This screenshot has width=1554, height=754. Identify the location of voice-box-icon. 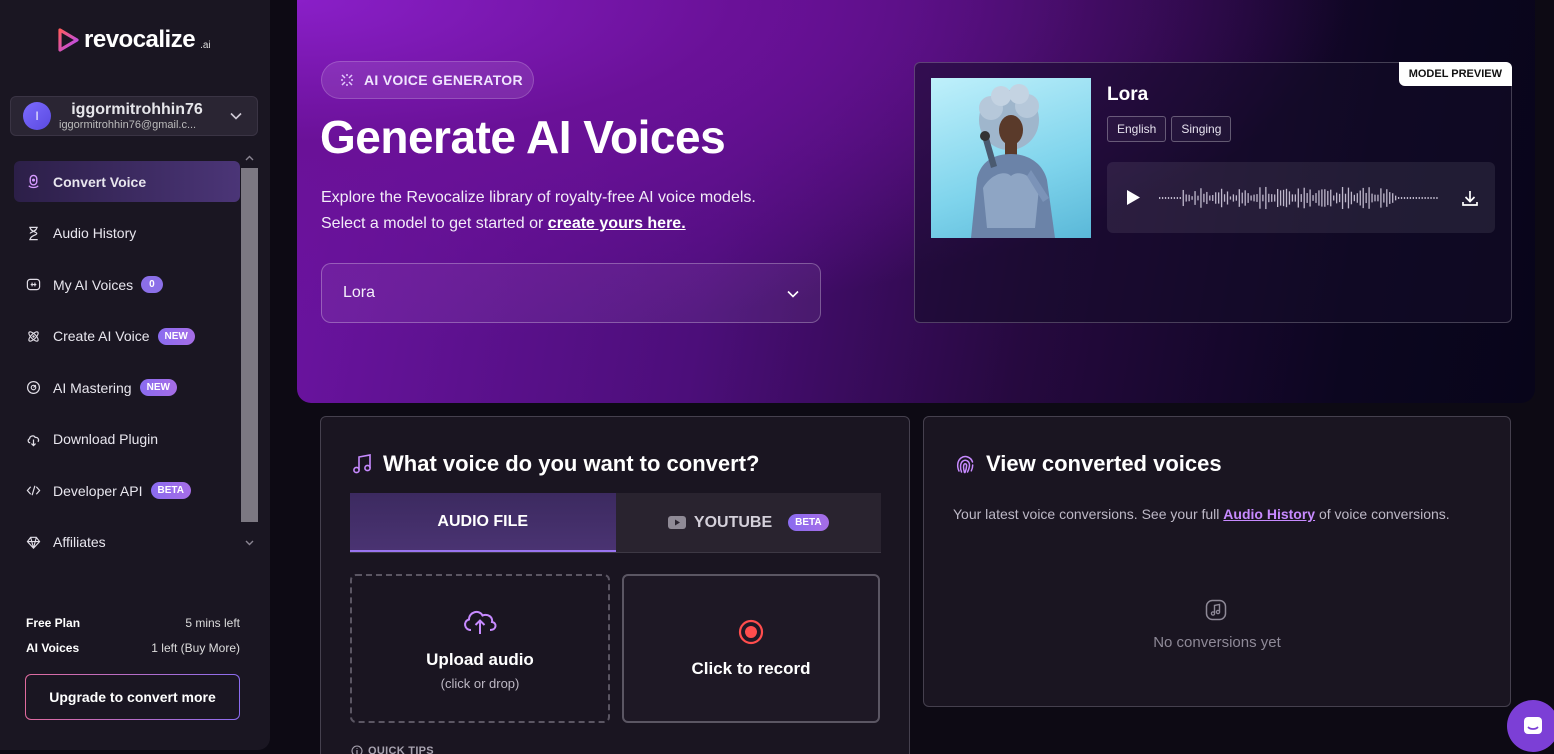
(33, 284).